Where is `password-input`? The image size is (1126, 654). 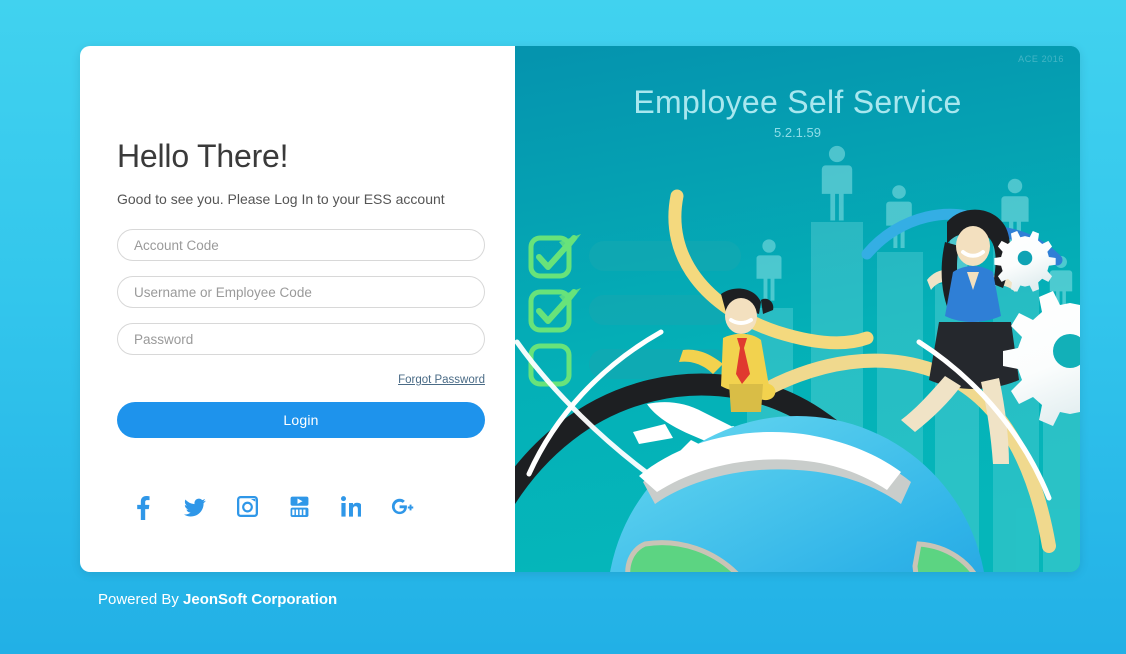
password-input is located at coordinates (301, 339).